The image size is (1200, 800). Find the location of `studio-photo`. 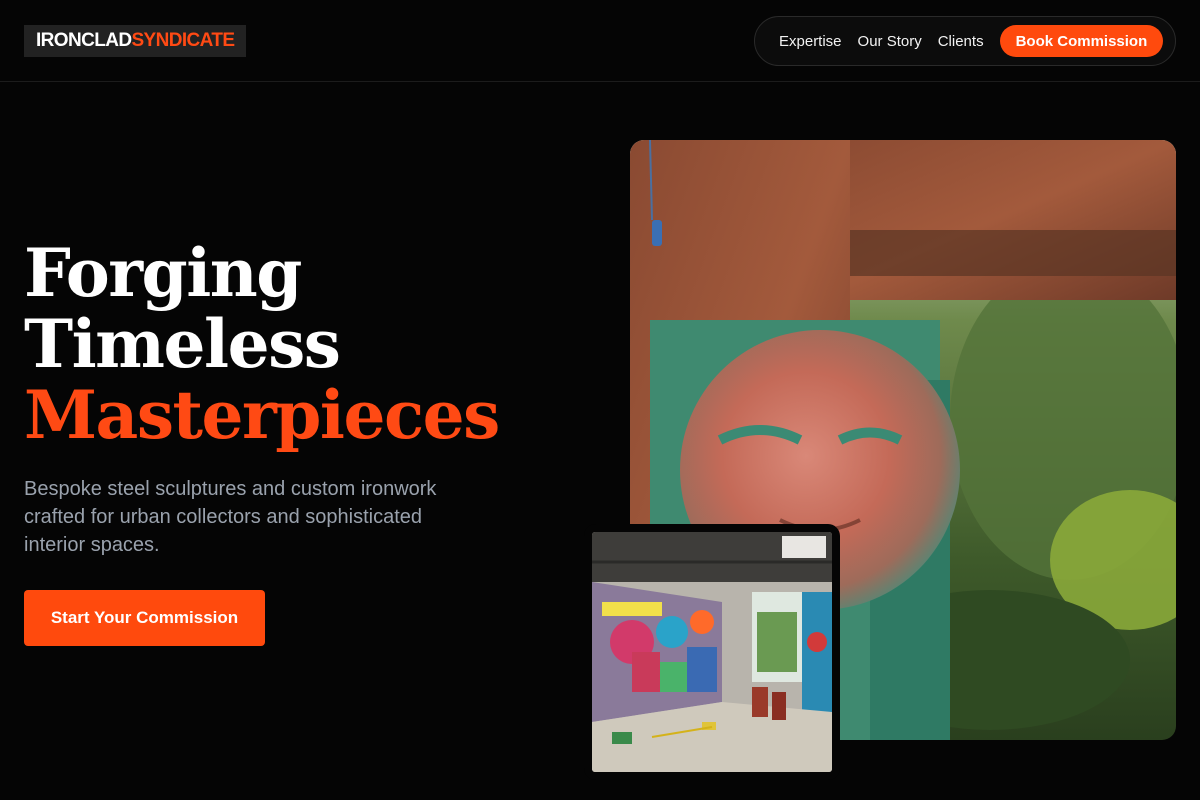

studio-photo is located at coordinates (712, 652).